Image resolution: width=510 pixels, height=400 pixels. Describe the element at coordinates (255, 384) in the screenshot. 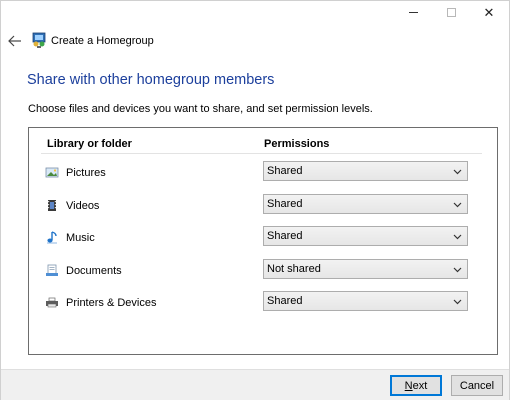

I see `wizard-footer: Next Cancel` at that location.